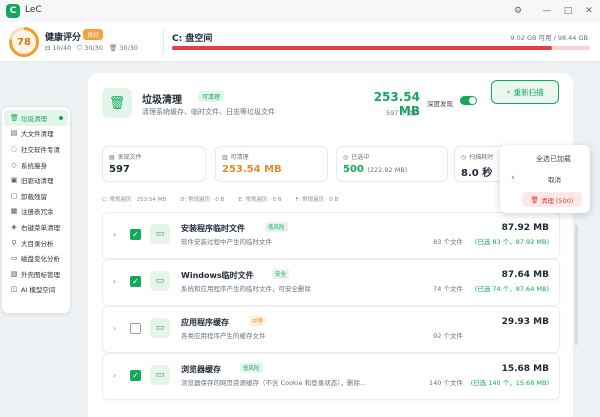 This screenshot has height=417, width=600. I want to click on row-size: 29.93 MB, so click(525, 322).